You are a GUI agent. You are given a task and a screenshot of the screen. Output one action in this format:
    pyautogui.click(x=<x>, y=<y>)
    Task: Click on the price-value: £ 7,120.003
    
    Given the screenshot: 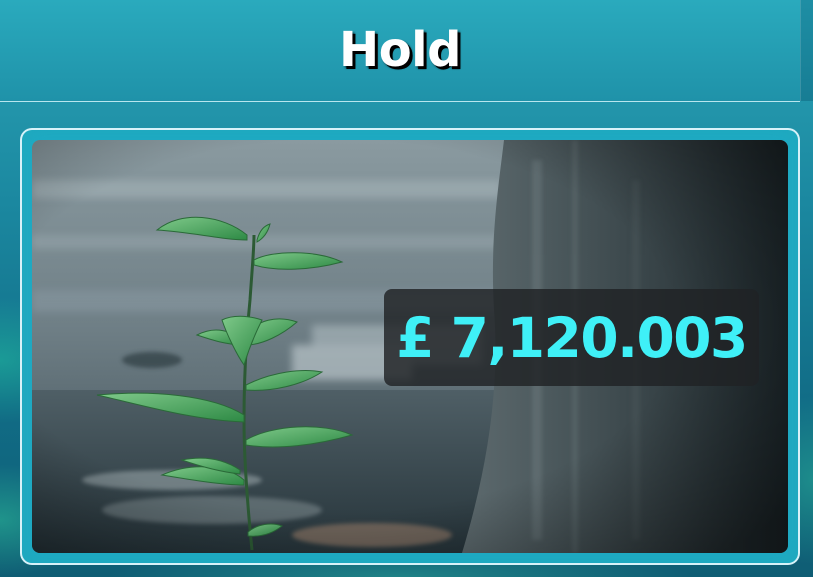 What is the action you would take?
    pyautogui.click(x=572, y=337)
    